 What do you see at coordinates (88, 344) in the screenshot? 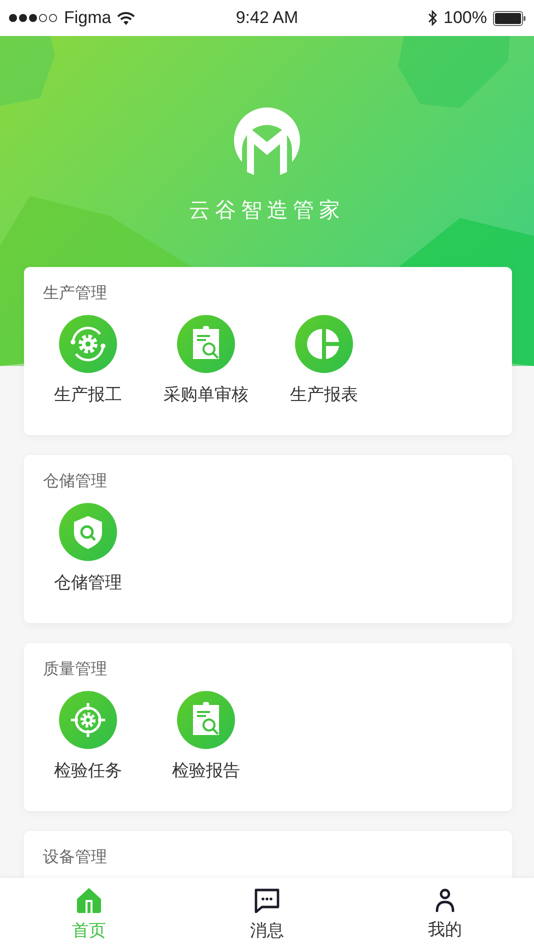
I see `gear-sync-icon` at bounding box center [88, 344].